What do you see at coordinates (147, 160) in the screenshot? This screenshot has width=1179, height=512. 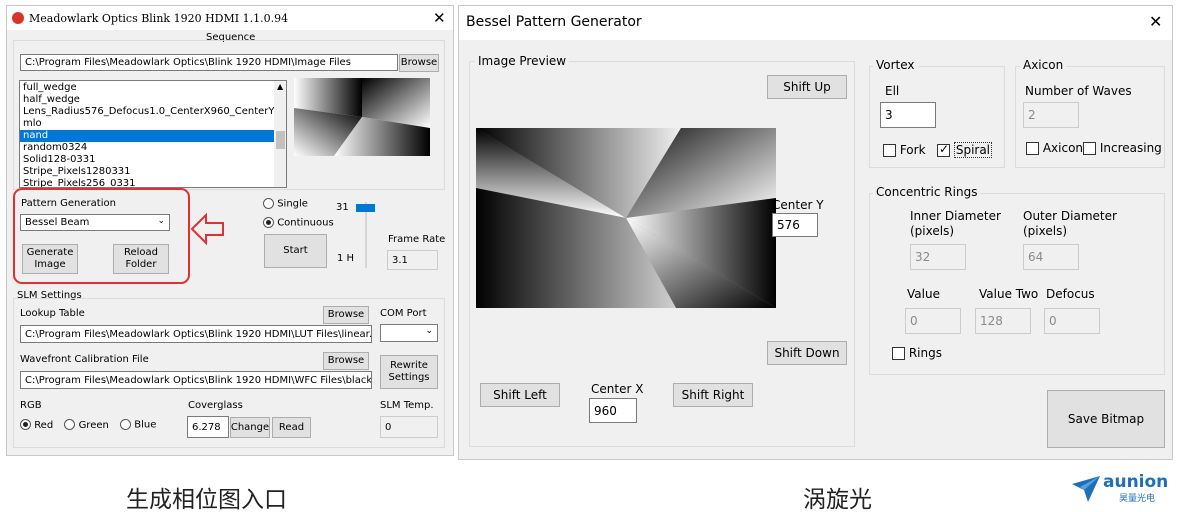 I see `list-item: Solid128-0331` at bounding box center [147, 160].